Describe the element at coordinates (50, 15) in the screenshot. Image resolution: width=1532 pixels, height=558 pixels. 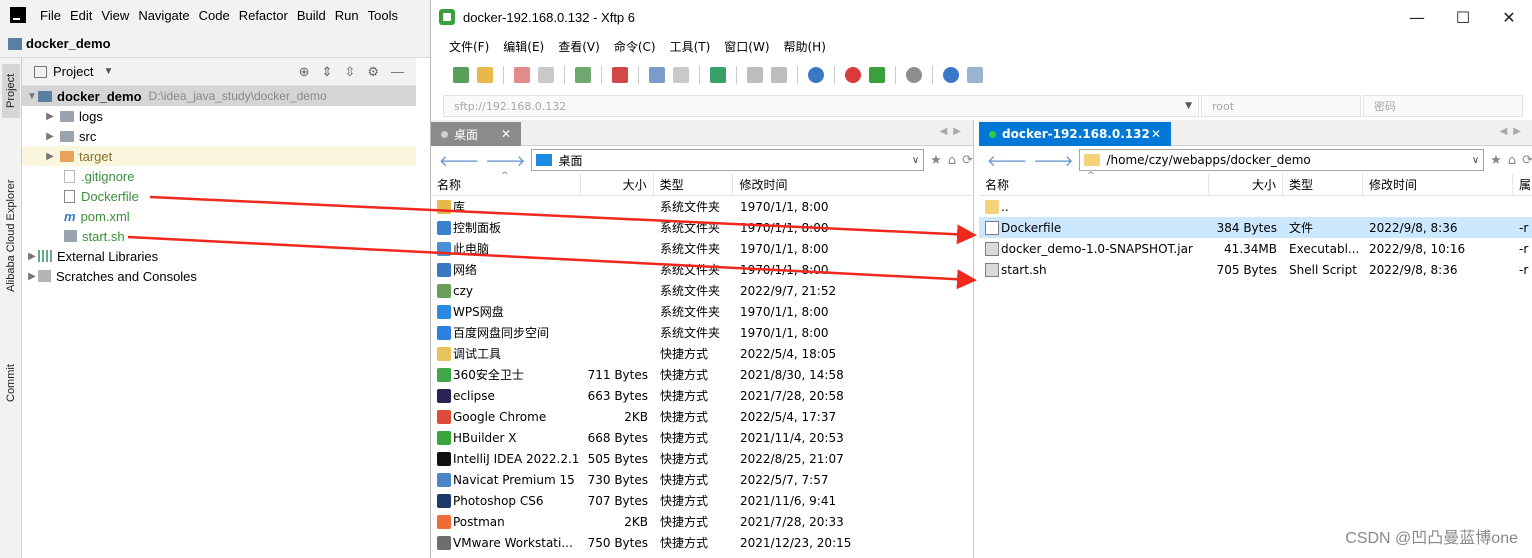
I see `ij-menu-file: File` at that location.